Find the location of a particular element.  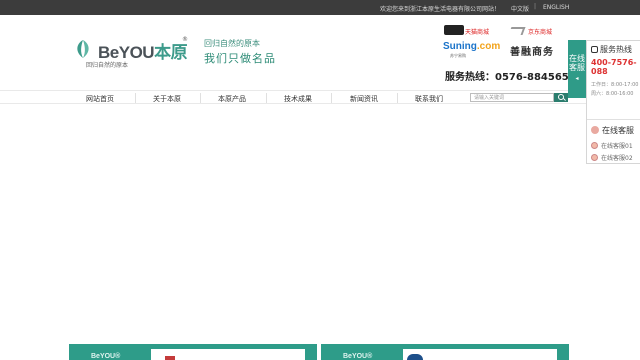

person-icon is located at coordinates (595, 130).